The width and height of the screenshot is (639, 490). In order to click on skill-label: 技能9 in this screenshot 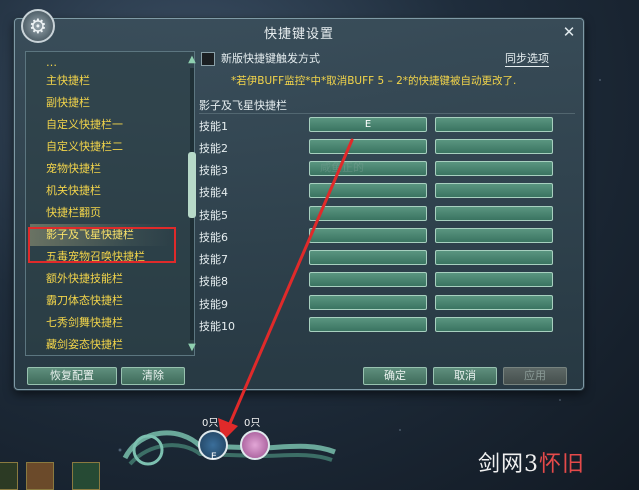, I will do `click(213, 304)`.